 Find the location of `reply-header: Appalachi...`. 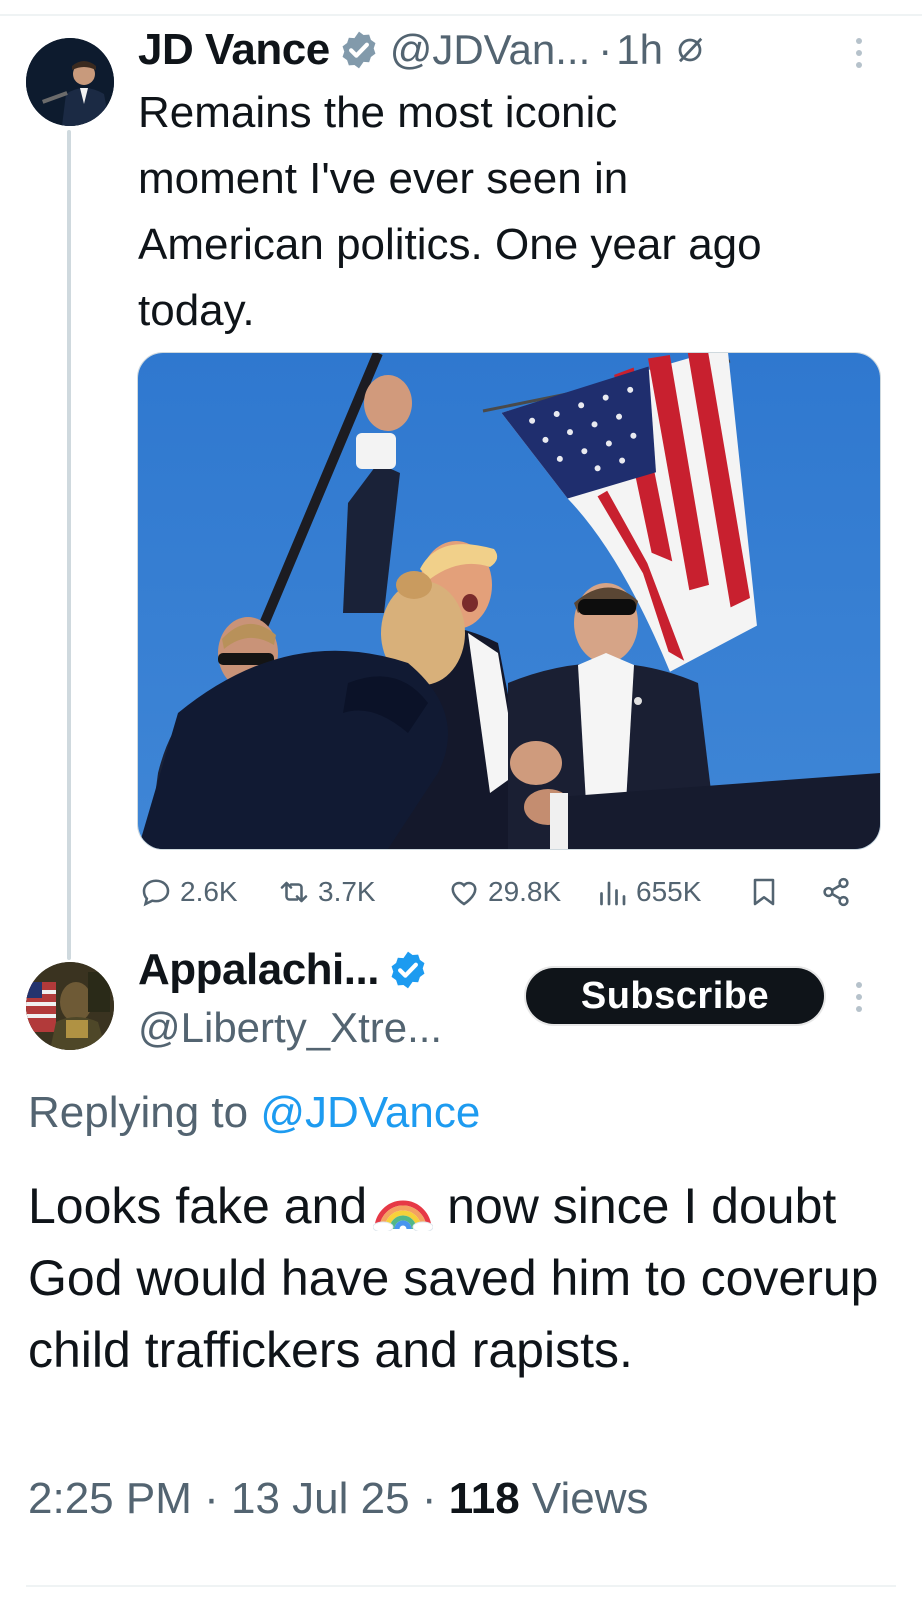

reply-header: Appalachi... is located at coordinates (283, 970).